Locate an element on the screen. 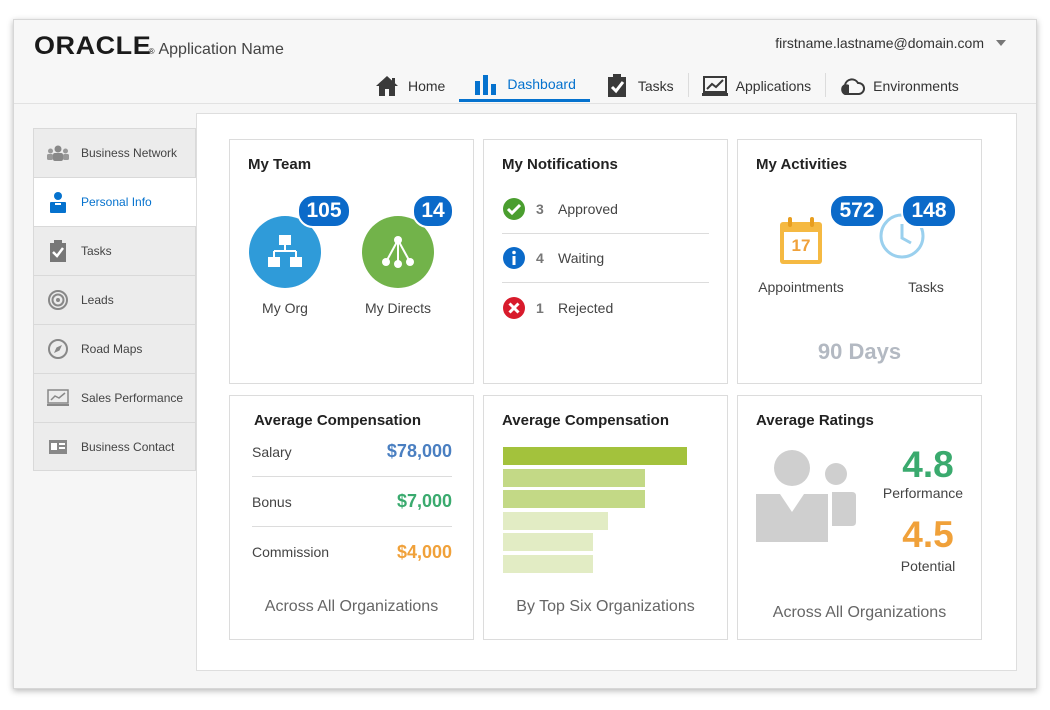 This screenshot has width=1050, height=710. monitor-chart-icon is located at coordinates (714, 86).